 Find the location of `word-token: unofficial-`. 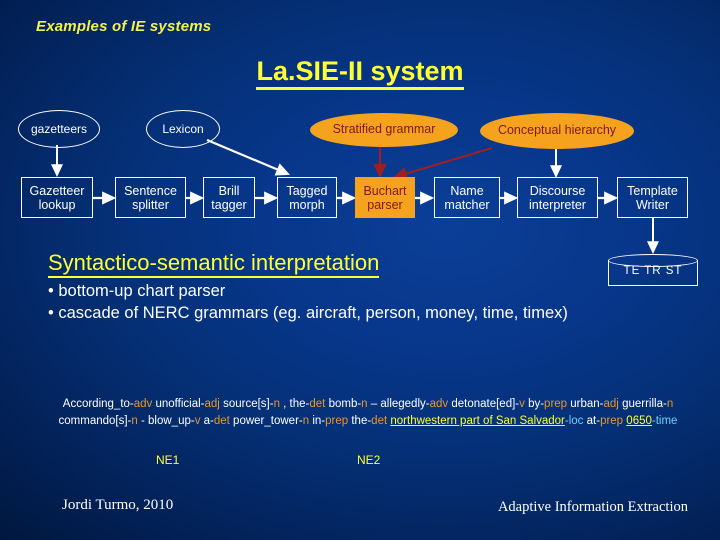

word-token: unofficial- is located at coordinates (178, 404).